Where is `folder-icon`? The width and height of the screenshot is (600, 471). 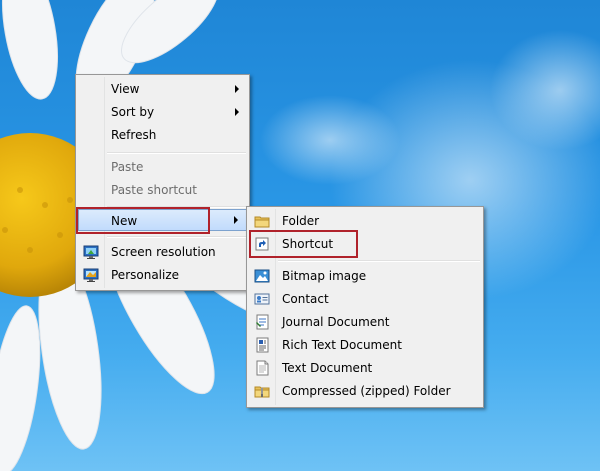 folder-icon is located at coordinates (262, 222).